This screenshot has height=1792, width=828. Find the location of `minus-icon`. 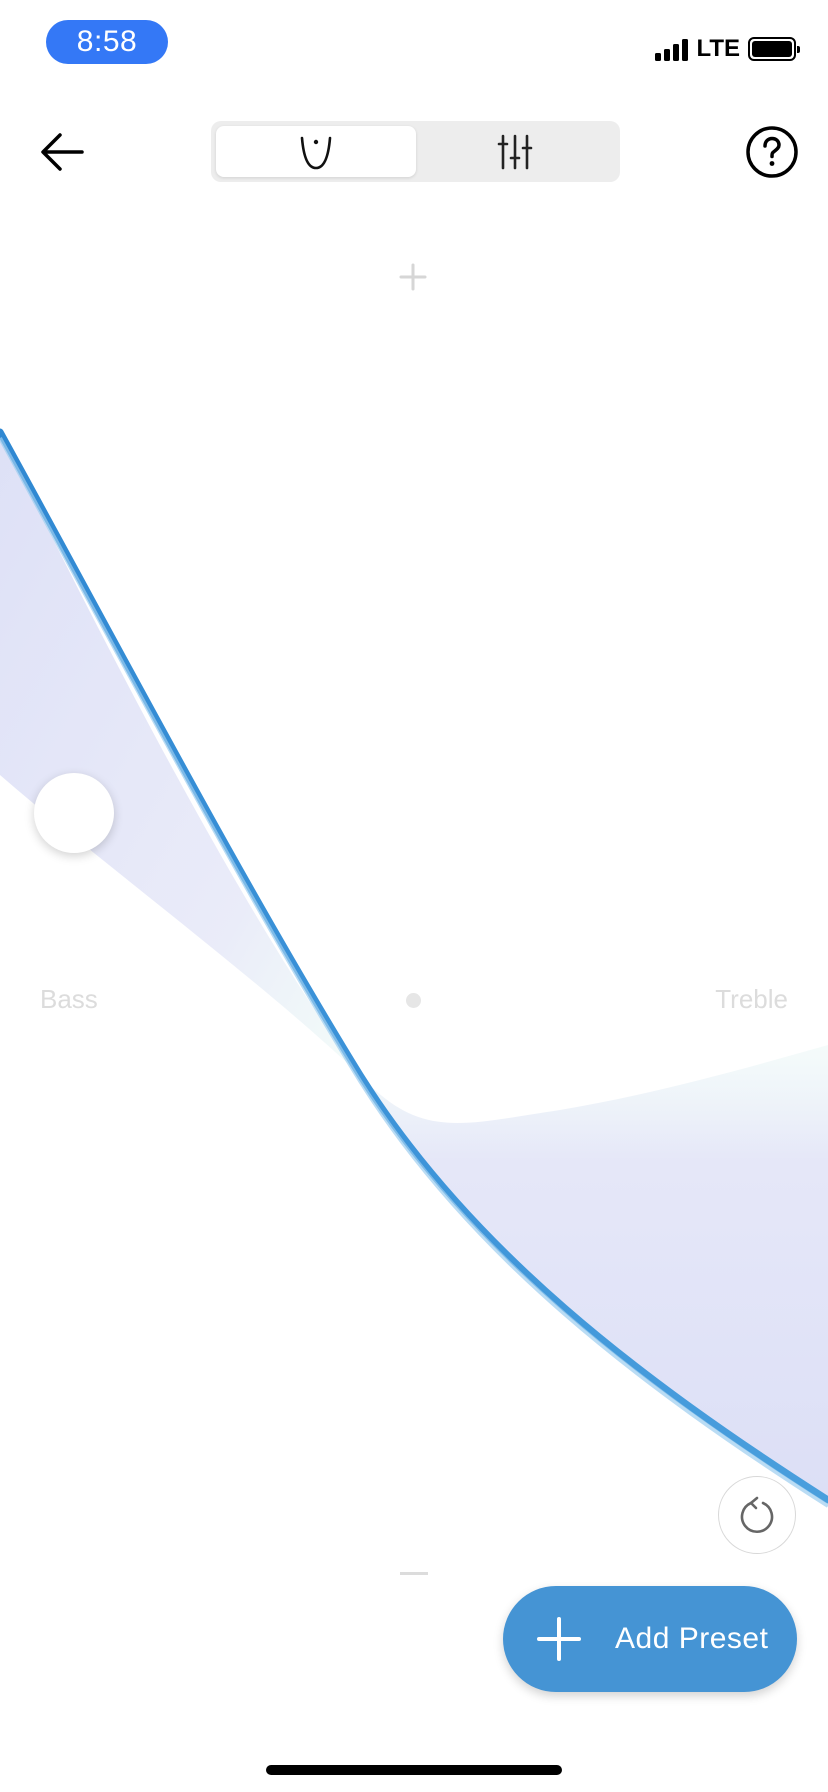

minus-icon is located at coordinates (414, 1573).